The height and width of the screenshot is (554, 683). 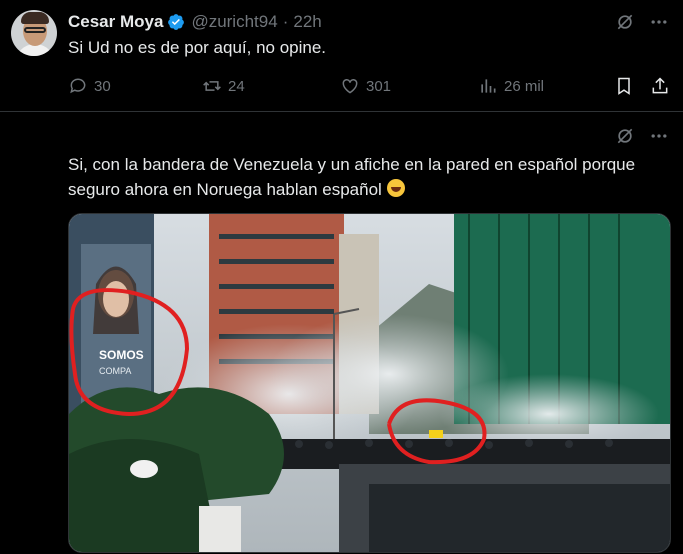 I want to click on share-icon, so click(x=660, y=85).